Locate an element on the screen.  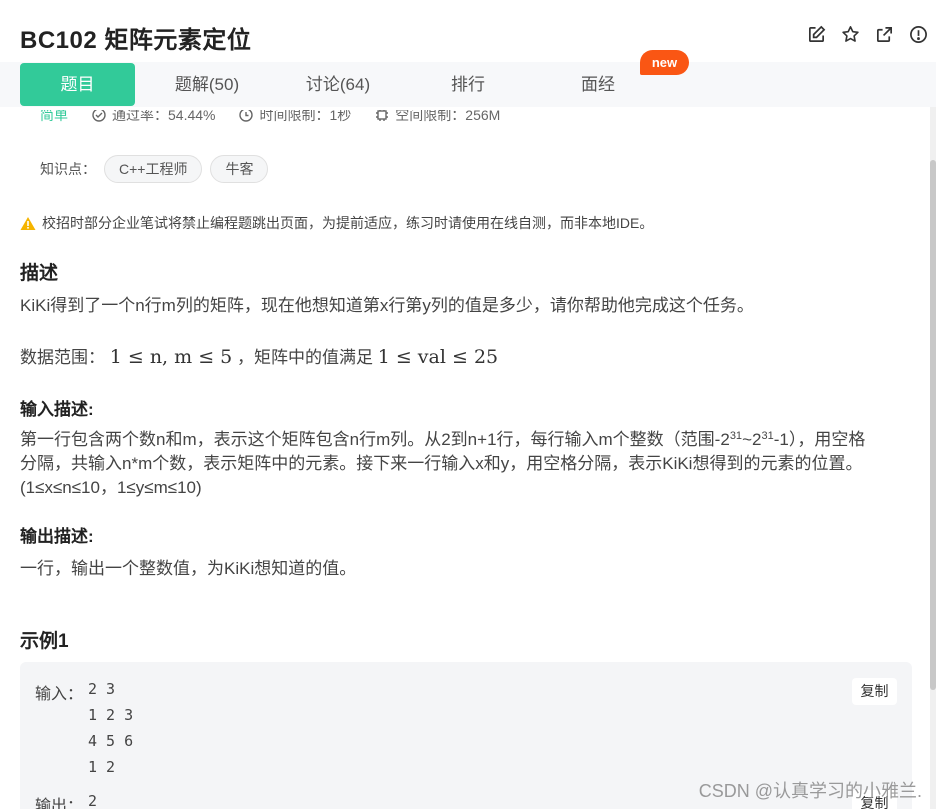
edit-icon is located at coordinates (816, 34).